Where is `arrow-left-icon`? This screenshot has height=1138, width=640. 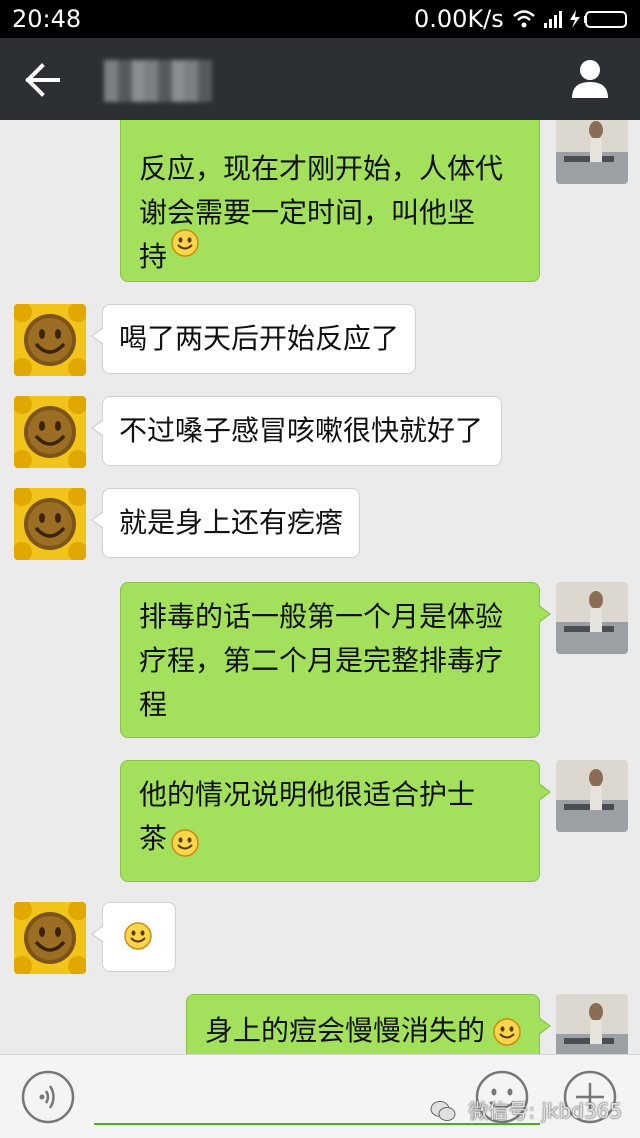
arrow-left-icon is located at coordinates (42, 80).